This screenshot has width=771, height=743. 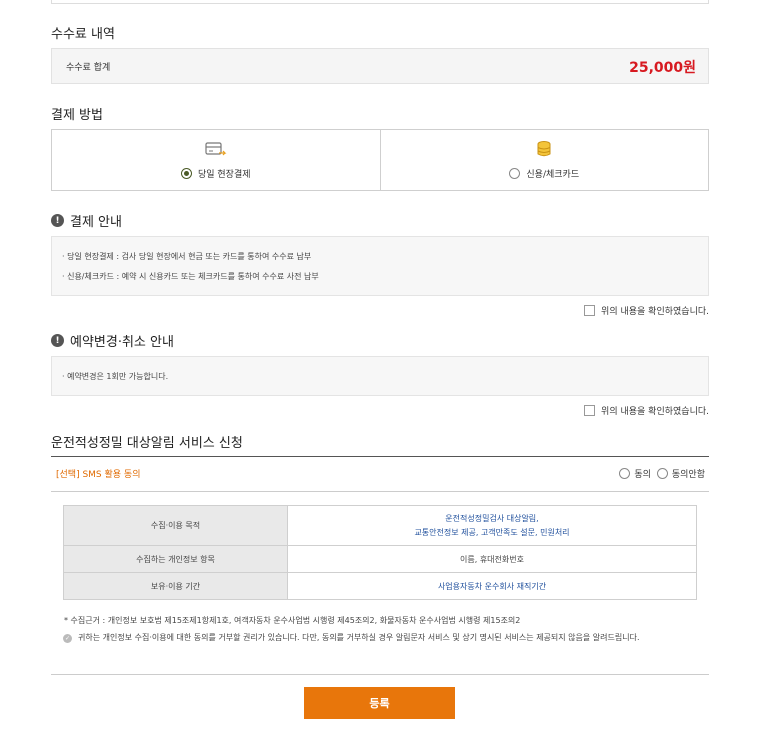 I want to click on payment-method-selector: 당일 현장결제 신용/체크카드, so click(x=380, y=160).